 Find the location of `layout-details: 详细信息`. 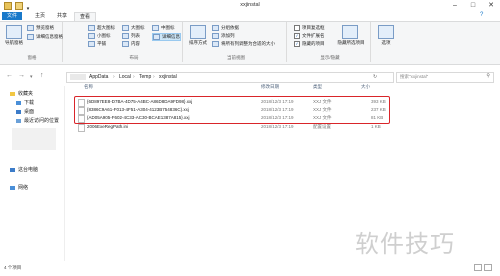

layout-details: 详细信息 is located at coordinates (166, 37).